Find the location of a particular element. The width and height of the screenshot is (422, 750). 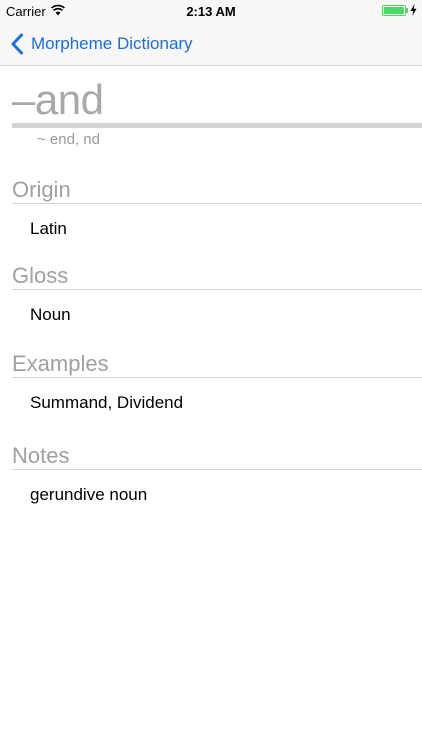

section-value: gerundive noun is located at coordinates (89, 494).